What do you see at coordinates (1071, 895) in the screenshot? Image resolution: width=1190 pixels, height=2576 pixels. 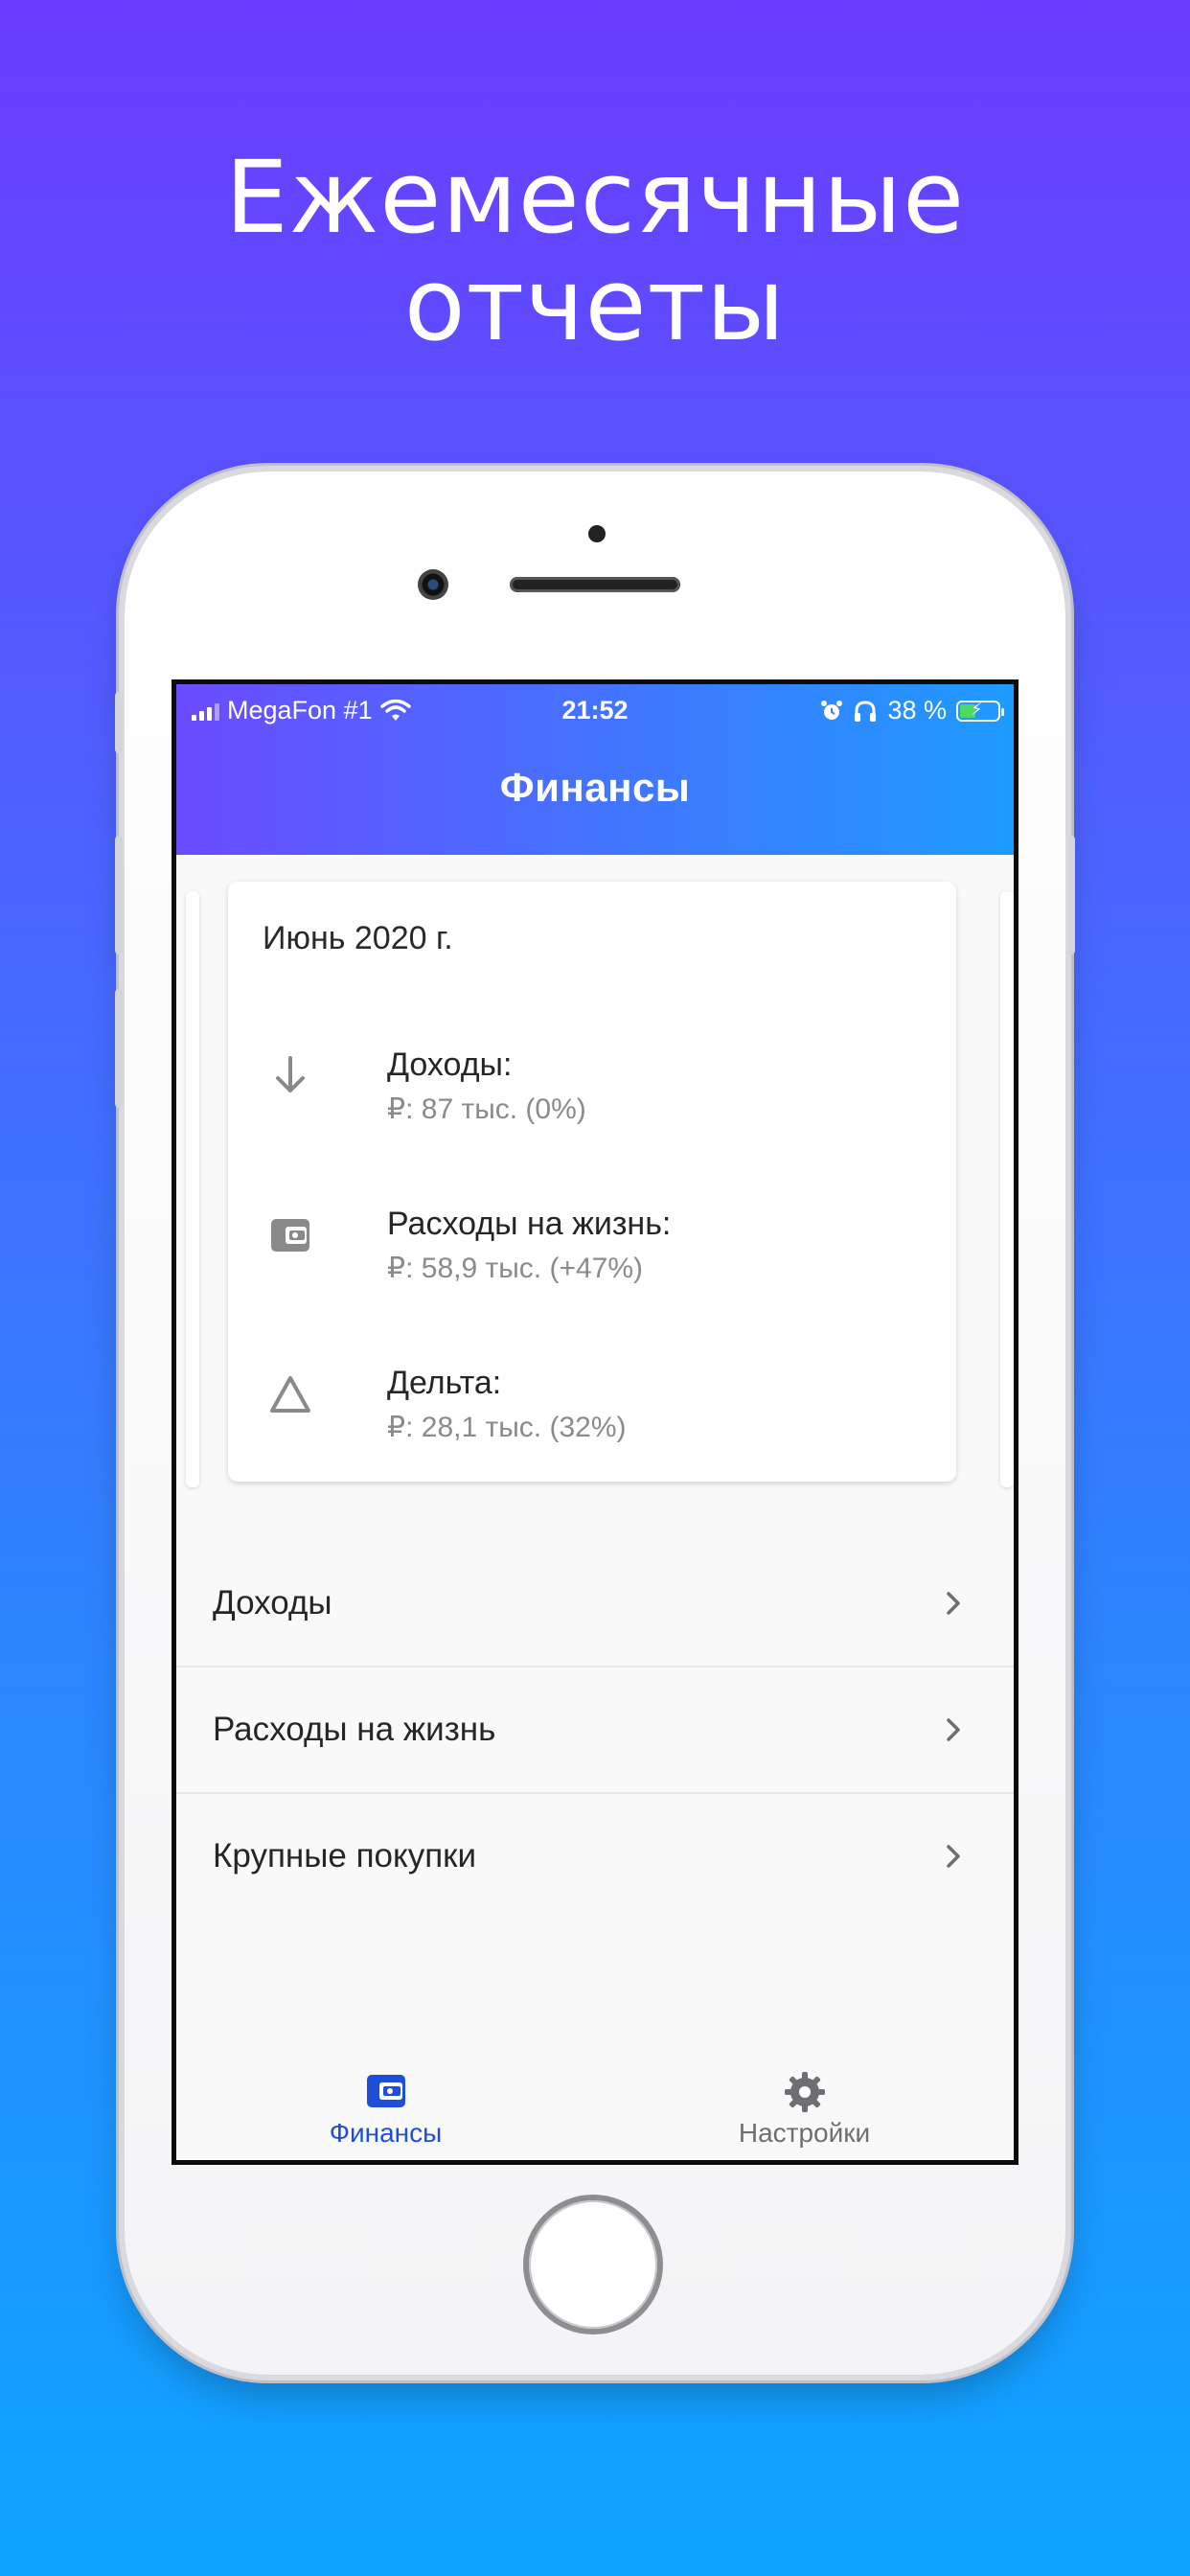 I see `power-button` at bounding box center [1071, 895].